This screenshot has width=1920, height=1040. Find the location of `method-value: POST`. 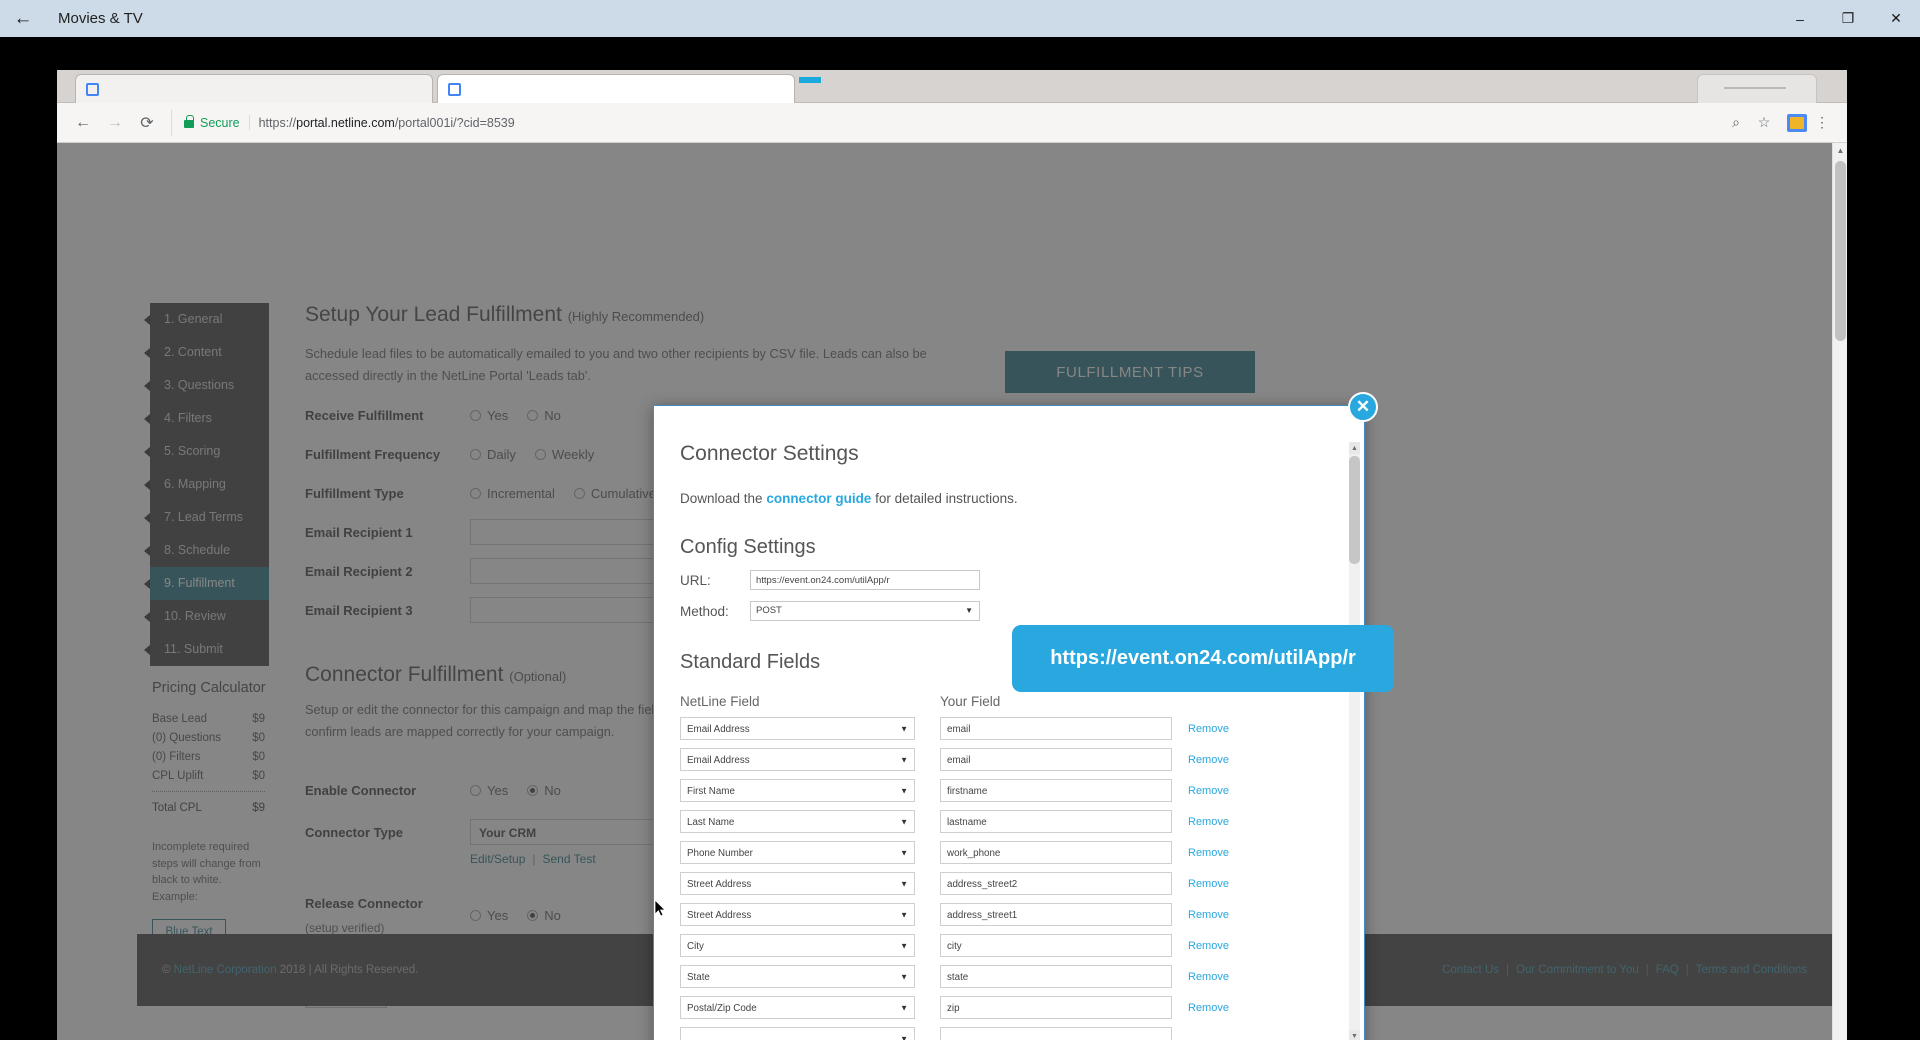

method-value: POST is located at coordinates (769, 610).